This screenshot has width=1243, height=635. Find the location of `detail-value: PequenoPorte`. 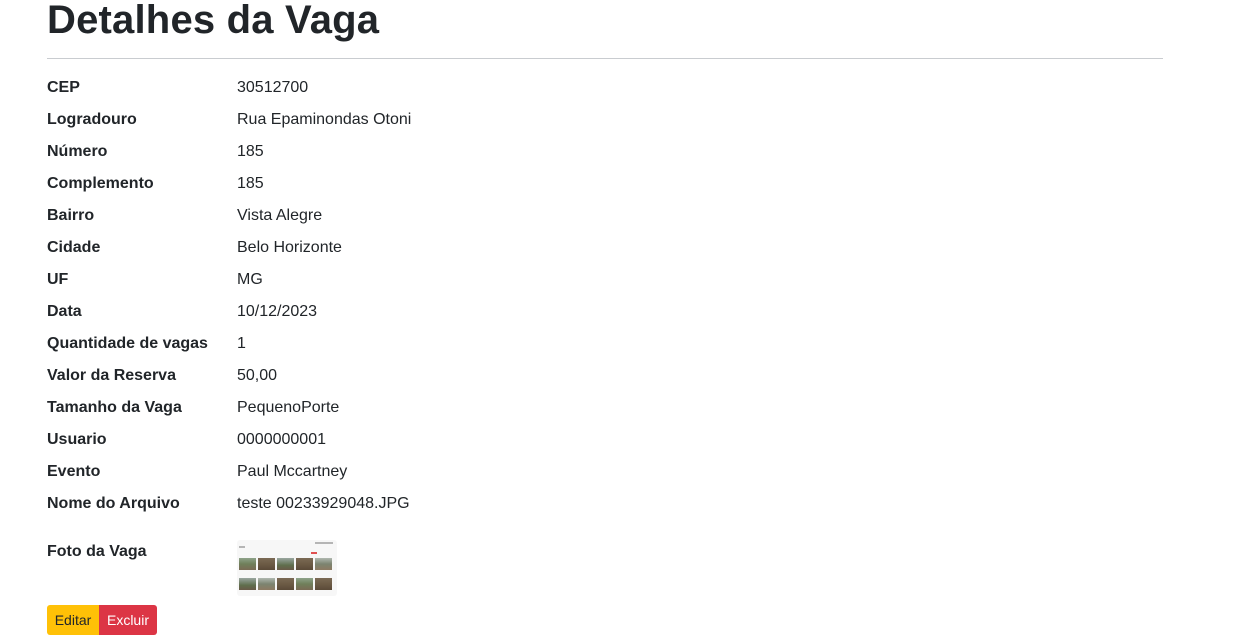

detail-value: PequenoPorte is located at coordinates (288, 407).